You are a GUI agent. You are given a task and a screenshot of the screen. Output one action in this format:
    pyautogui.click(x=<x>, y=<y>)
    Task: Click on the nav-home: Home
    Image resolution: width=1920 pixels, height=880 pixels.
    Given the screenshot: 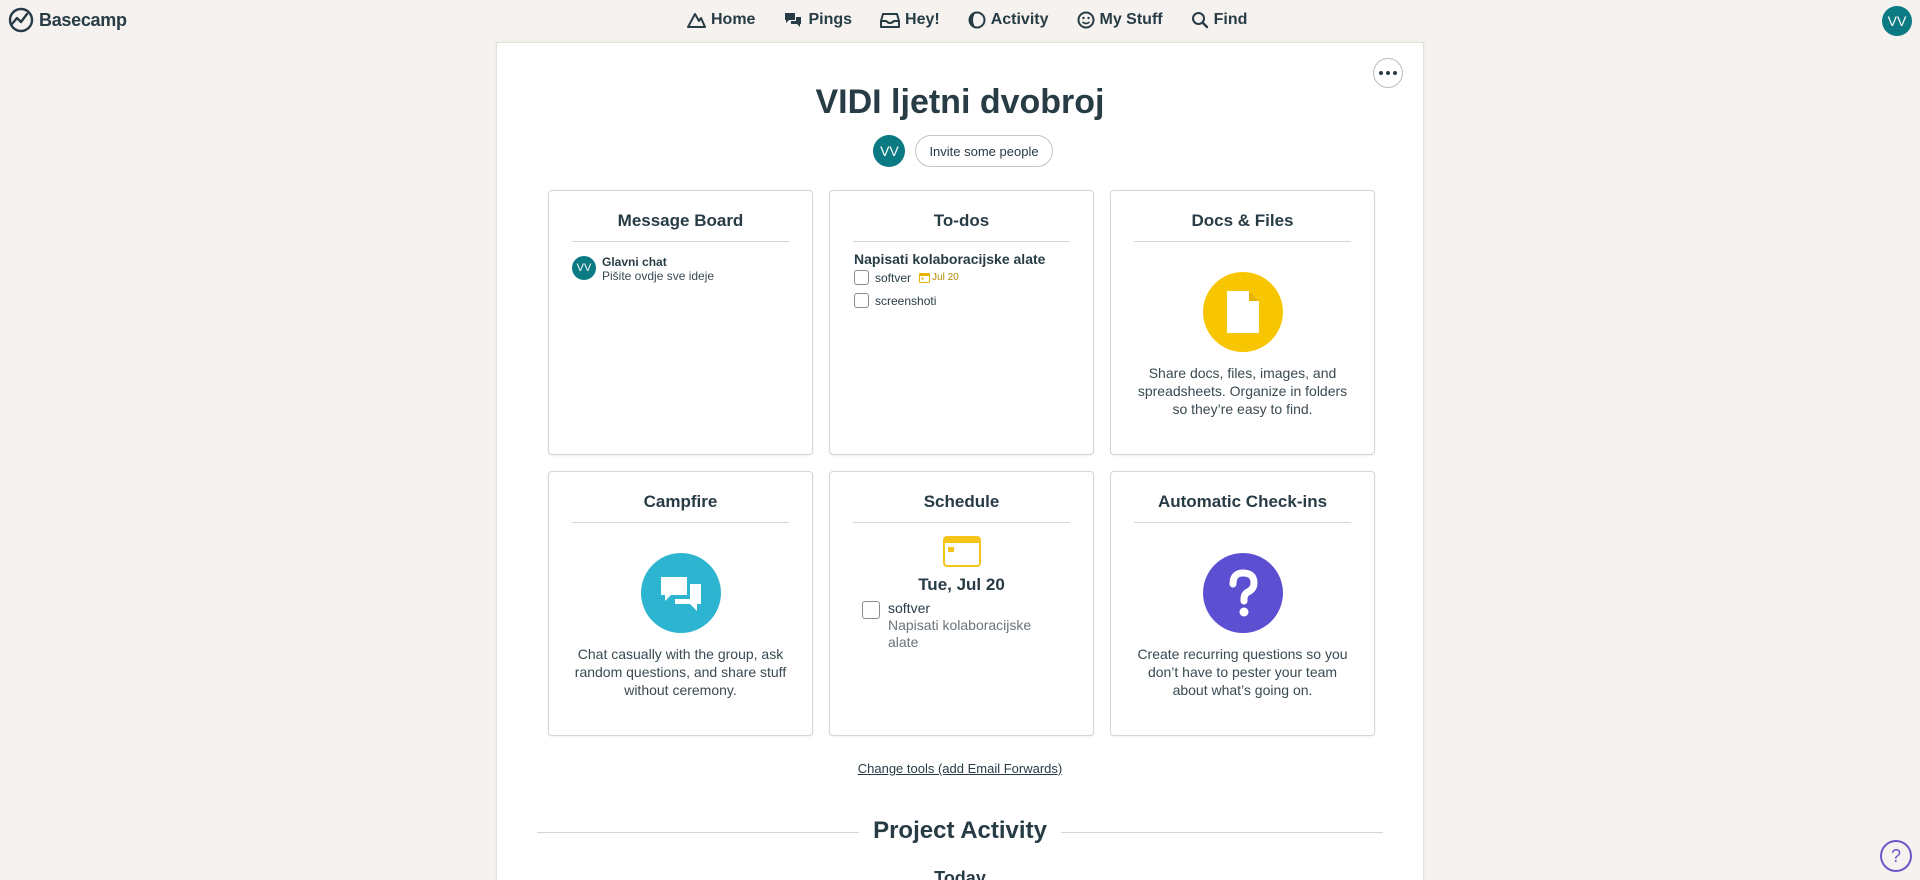 What is the action you would take?
    pyautogui.click(x=720, y=20)
    